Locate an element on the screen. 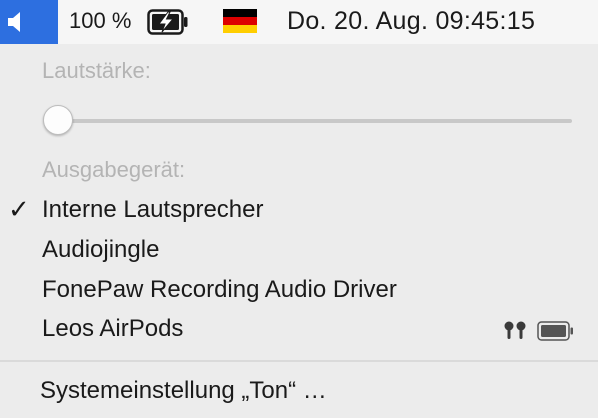  volume-section-label: Lautstärke: is located at coordinates (96, 70).